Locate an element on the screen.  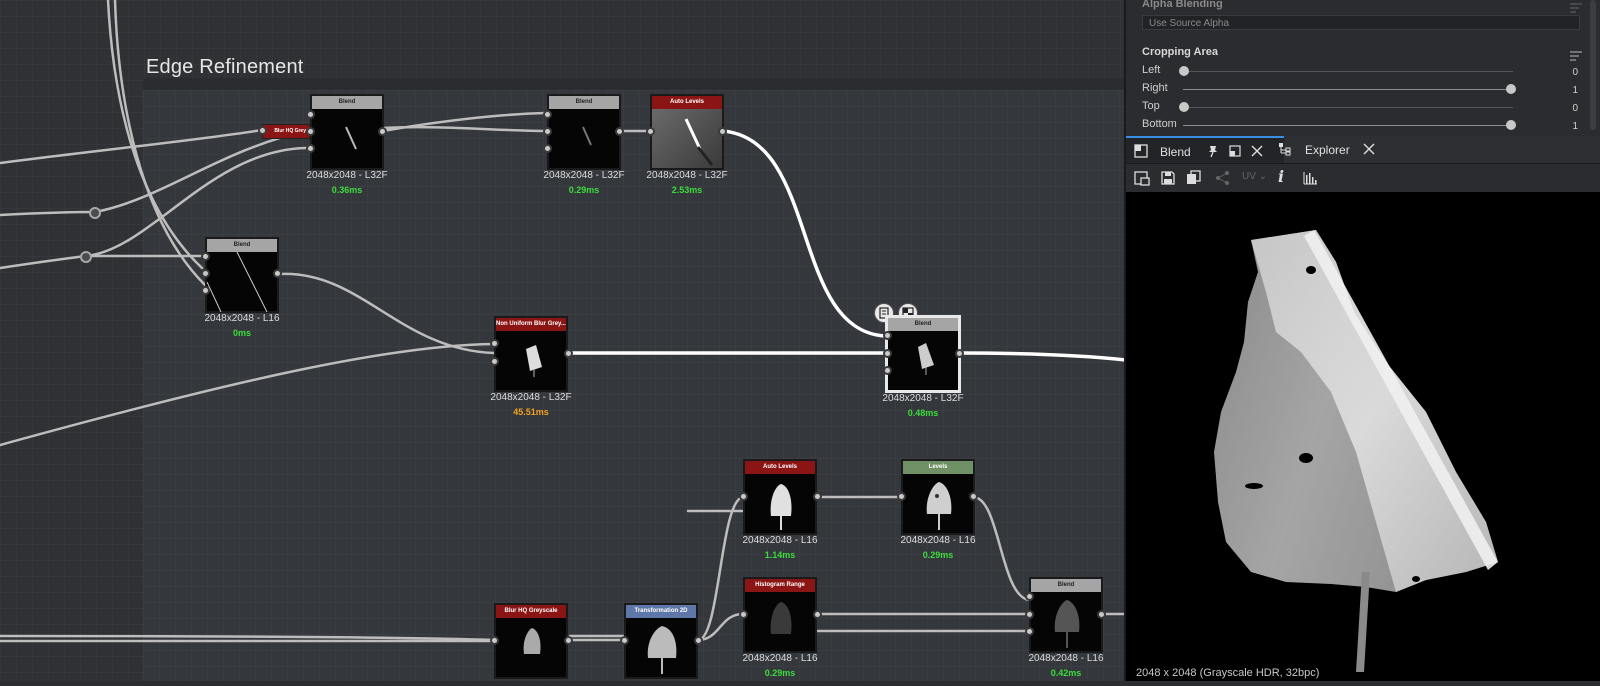
alpha-blending-select: Use Source Alpha is located at coordinates (1361, 22).